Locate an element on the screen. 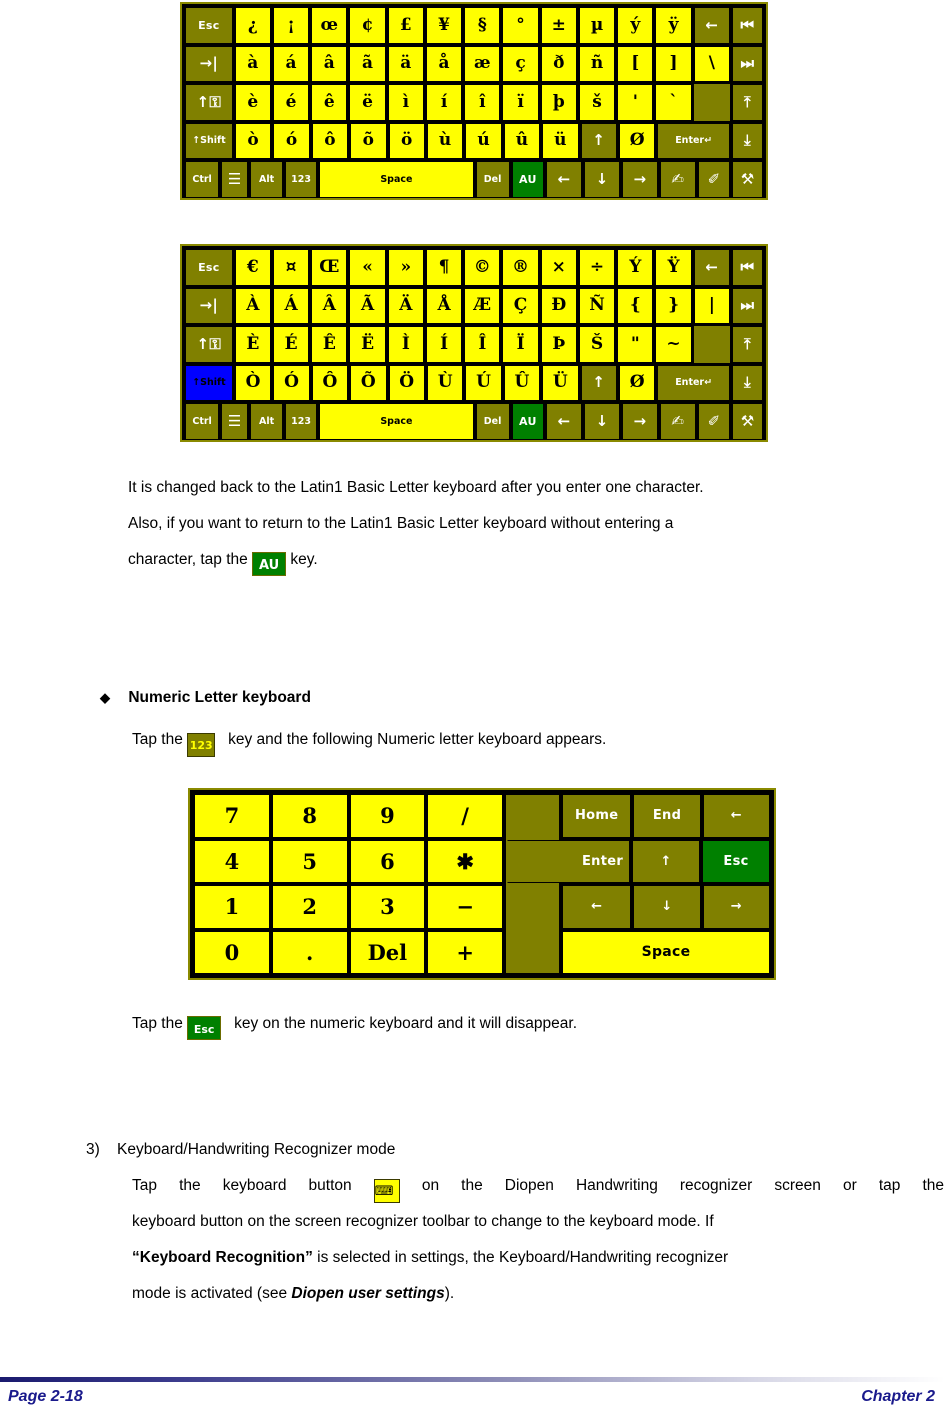 The width and height of the screenshot is (945, 1418). caps-lock-icon: ↑⚿ is located at coordinates (209, 344).